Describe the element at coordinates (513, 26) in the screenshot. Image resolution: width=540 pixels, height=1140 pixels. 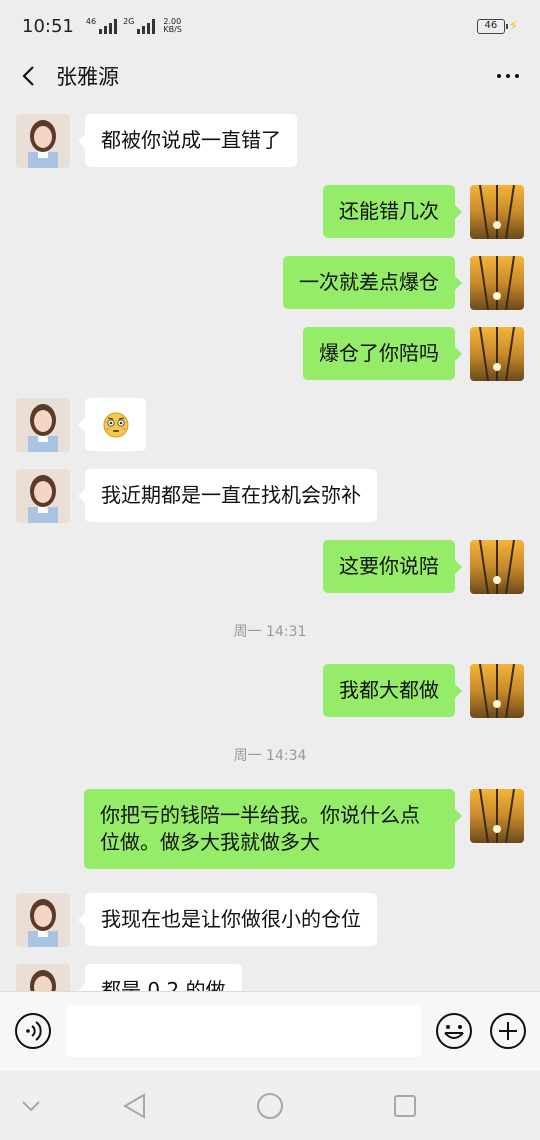
I see `charging-icon: ⚡` at that location.